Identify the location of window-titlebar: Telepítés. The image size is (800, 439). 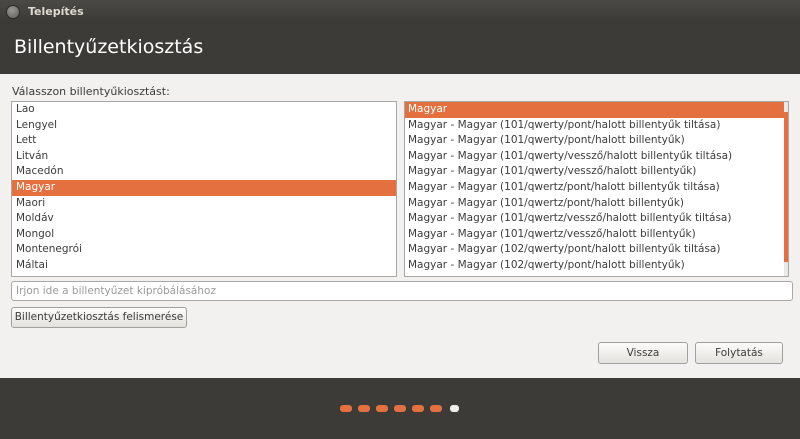
(400, 12).